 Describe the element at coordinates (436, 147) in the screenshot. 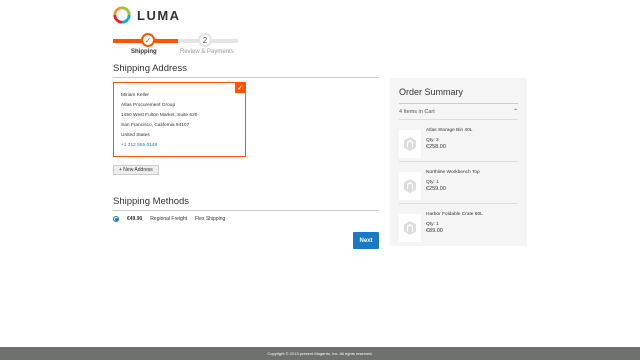

I see `item-price: €258.00` at that location.